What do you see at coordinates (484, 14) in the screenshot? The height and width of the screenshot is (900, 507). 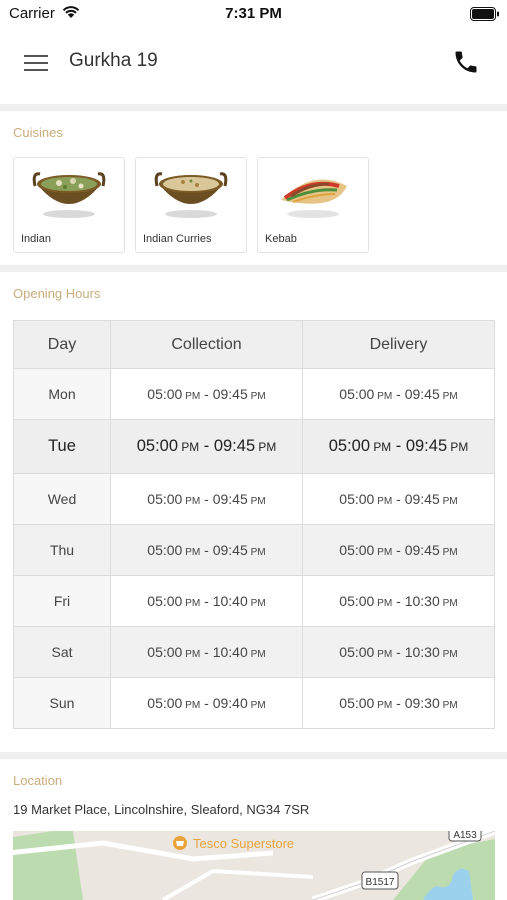 I see `battery-icon` at bounding box center [484, 14].